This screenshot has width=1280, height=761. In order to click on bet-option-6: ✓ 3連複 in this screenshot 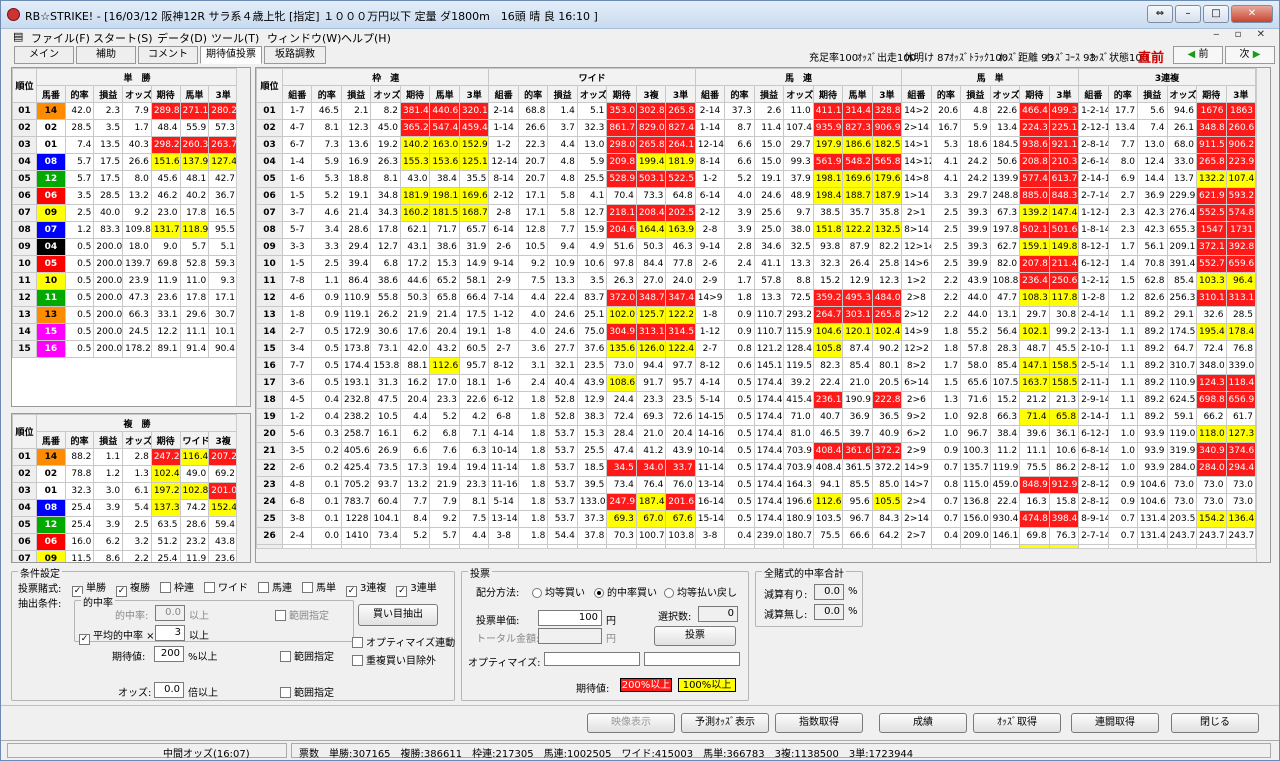, I will do `click(366, 590)`.